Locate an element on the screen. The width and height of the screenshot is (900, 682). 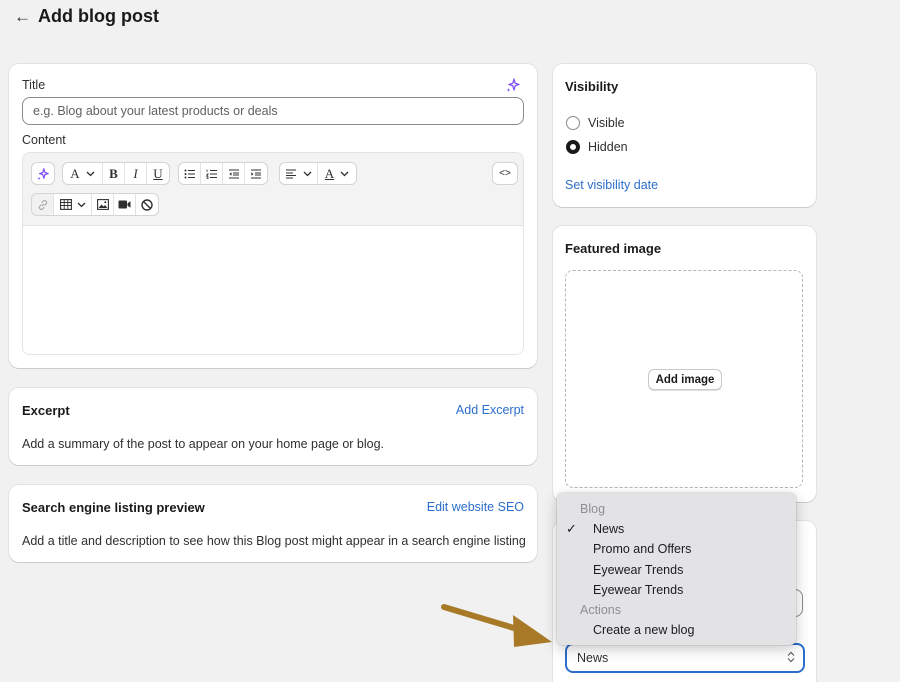
image-icon is located at coordinates (103, 204).